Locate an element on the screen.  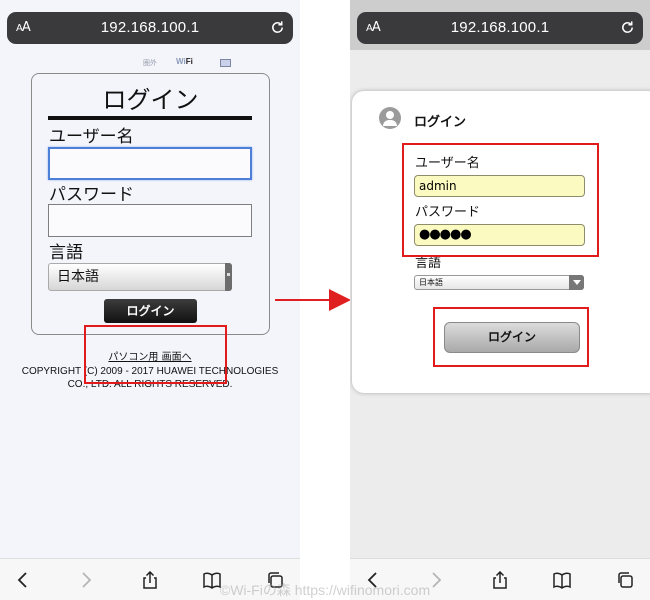
outside-service-label: 圏外 is located at coordinates (150, 63).